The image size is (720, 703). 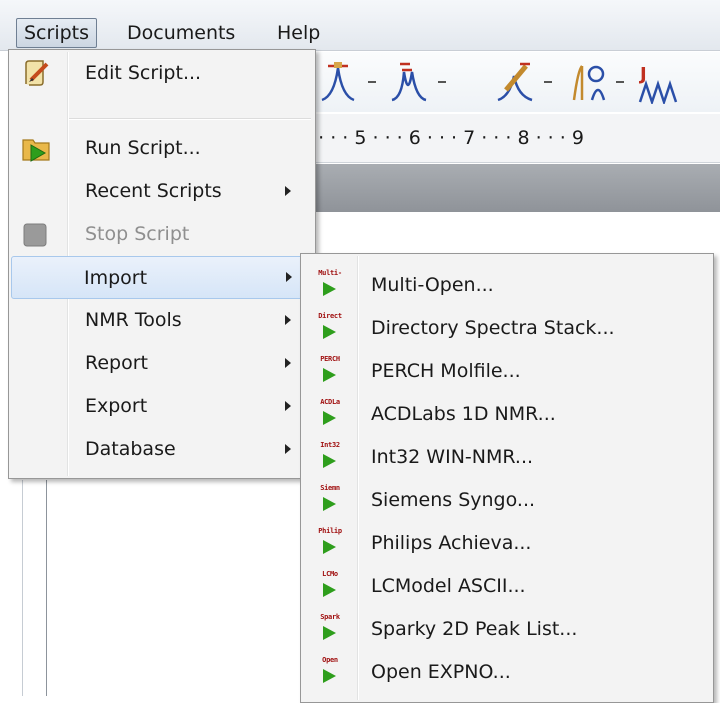 I want to click on peak-pick-tool-icon, so click(x=353, y=82).